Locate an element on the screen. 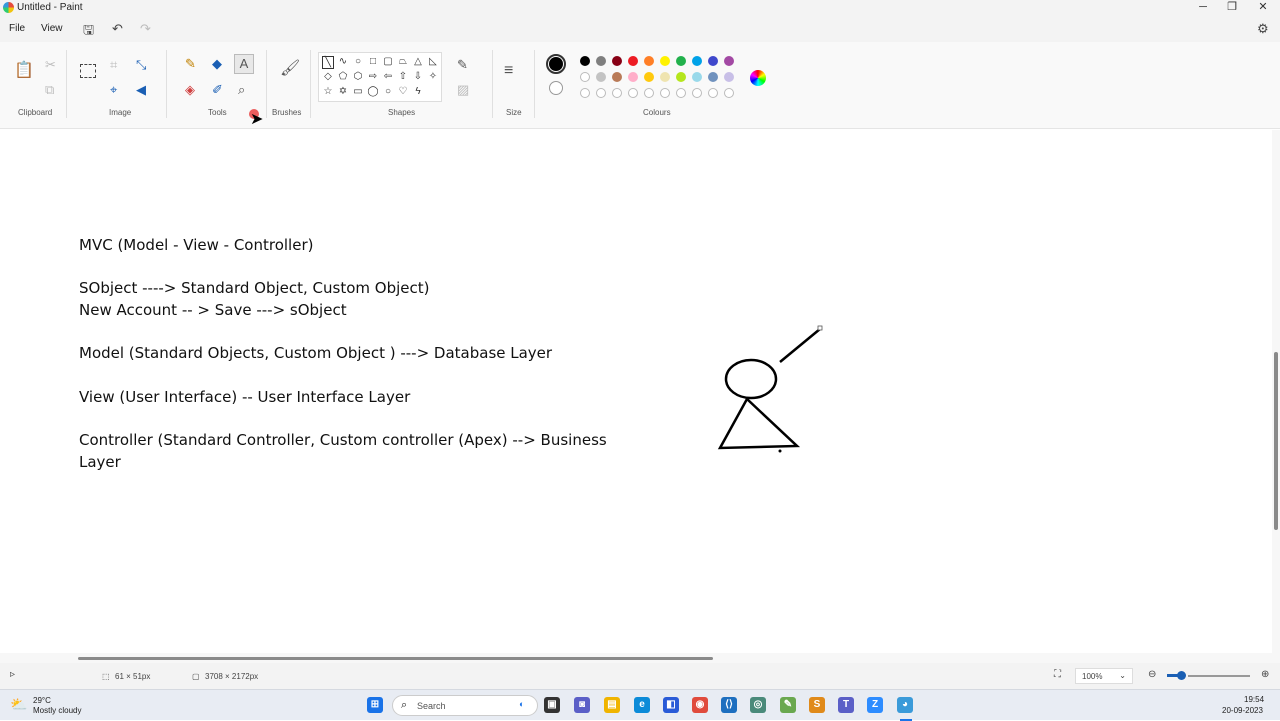  up-arrow-shape-icon: ⇧ is located at coordinates (403, 76).